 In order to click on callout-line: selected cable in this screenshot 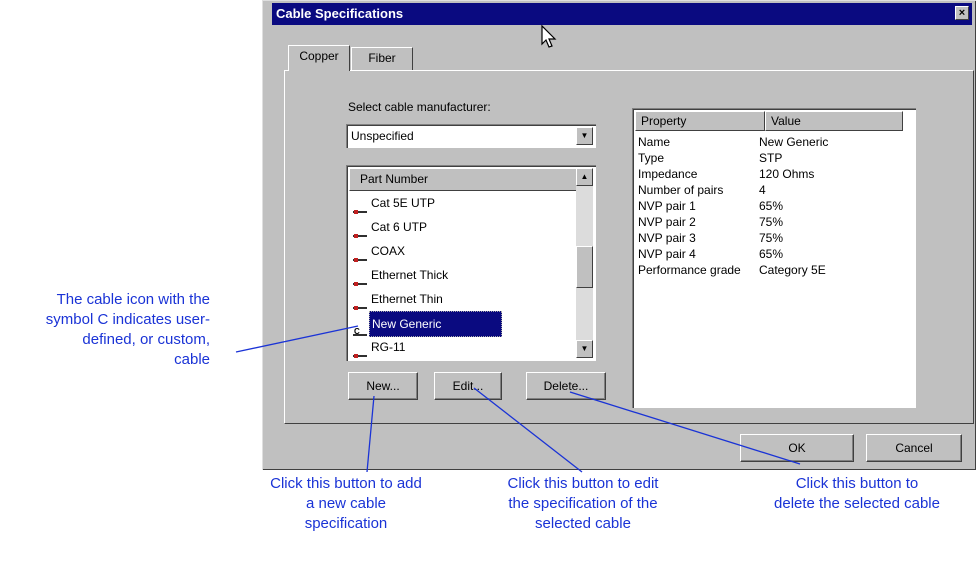, I will do `click(583, 523)`.